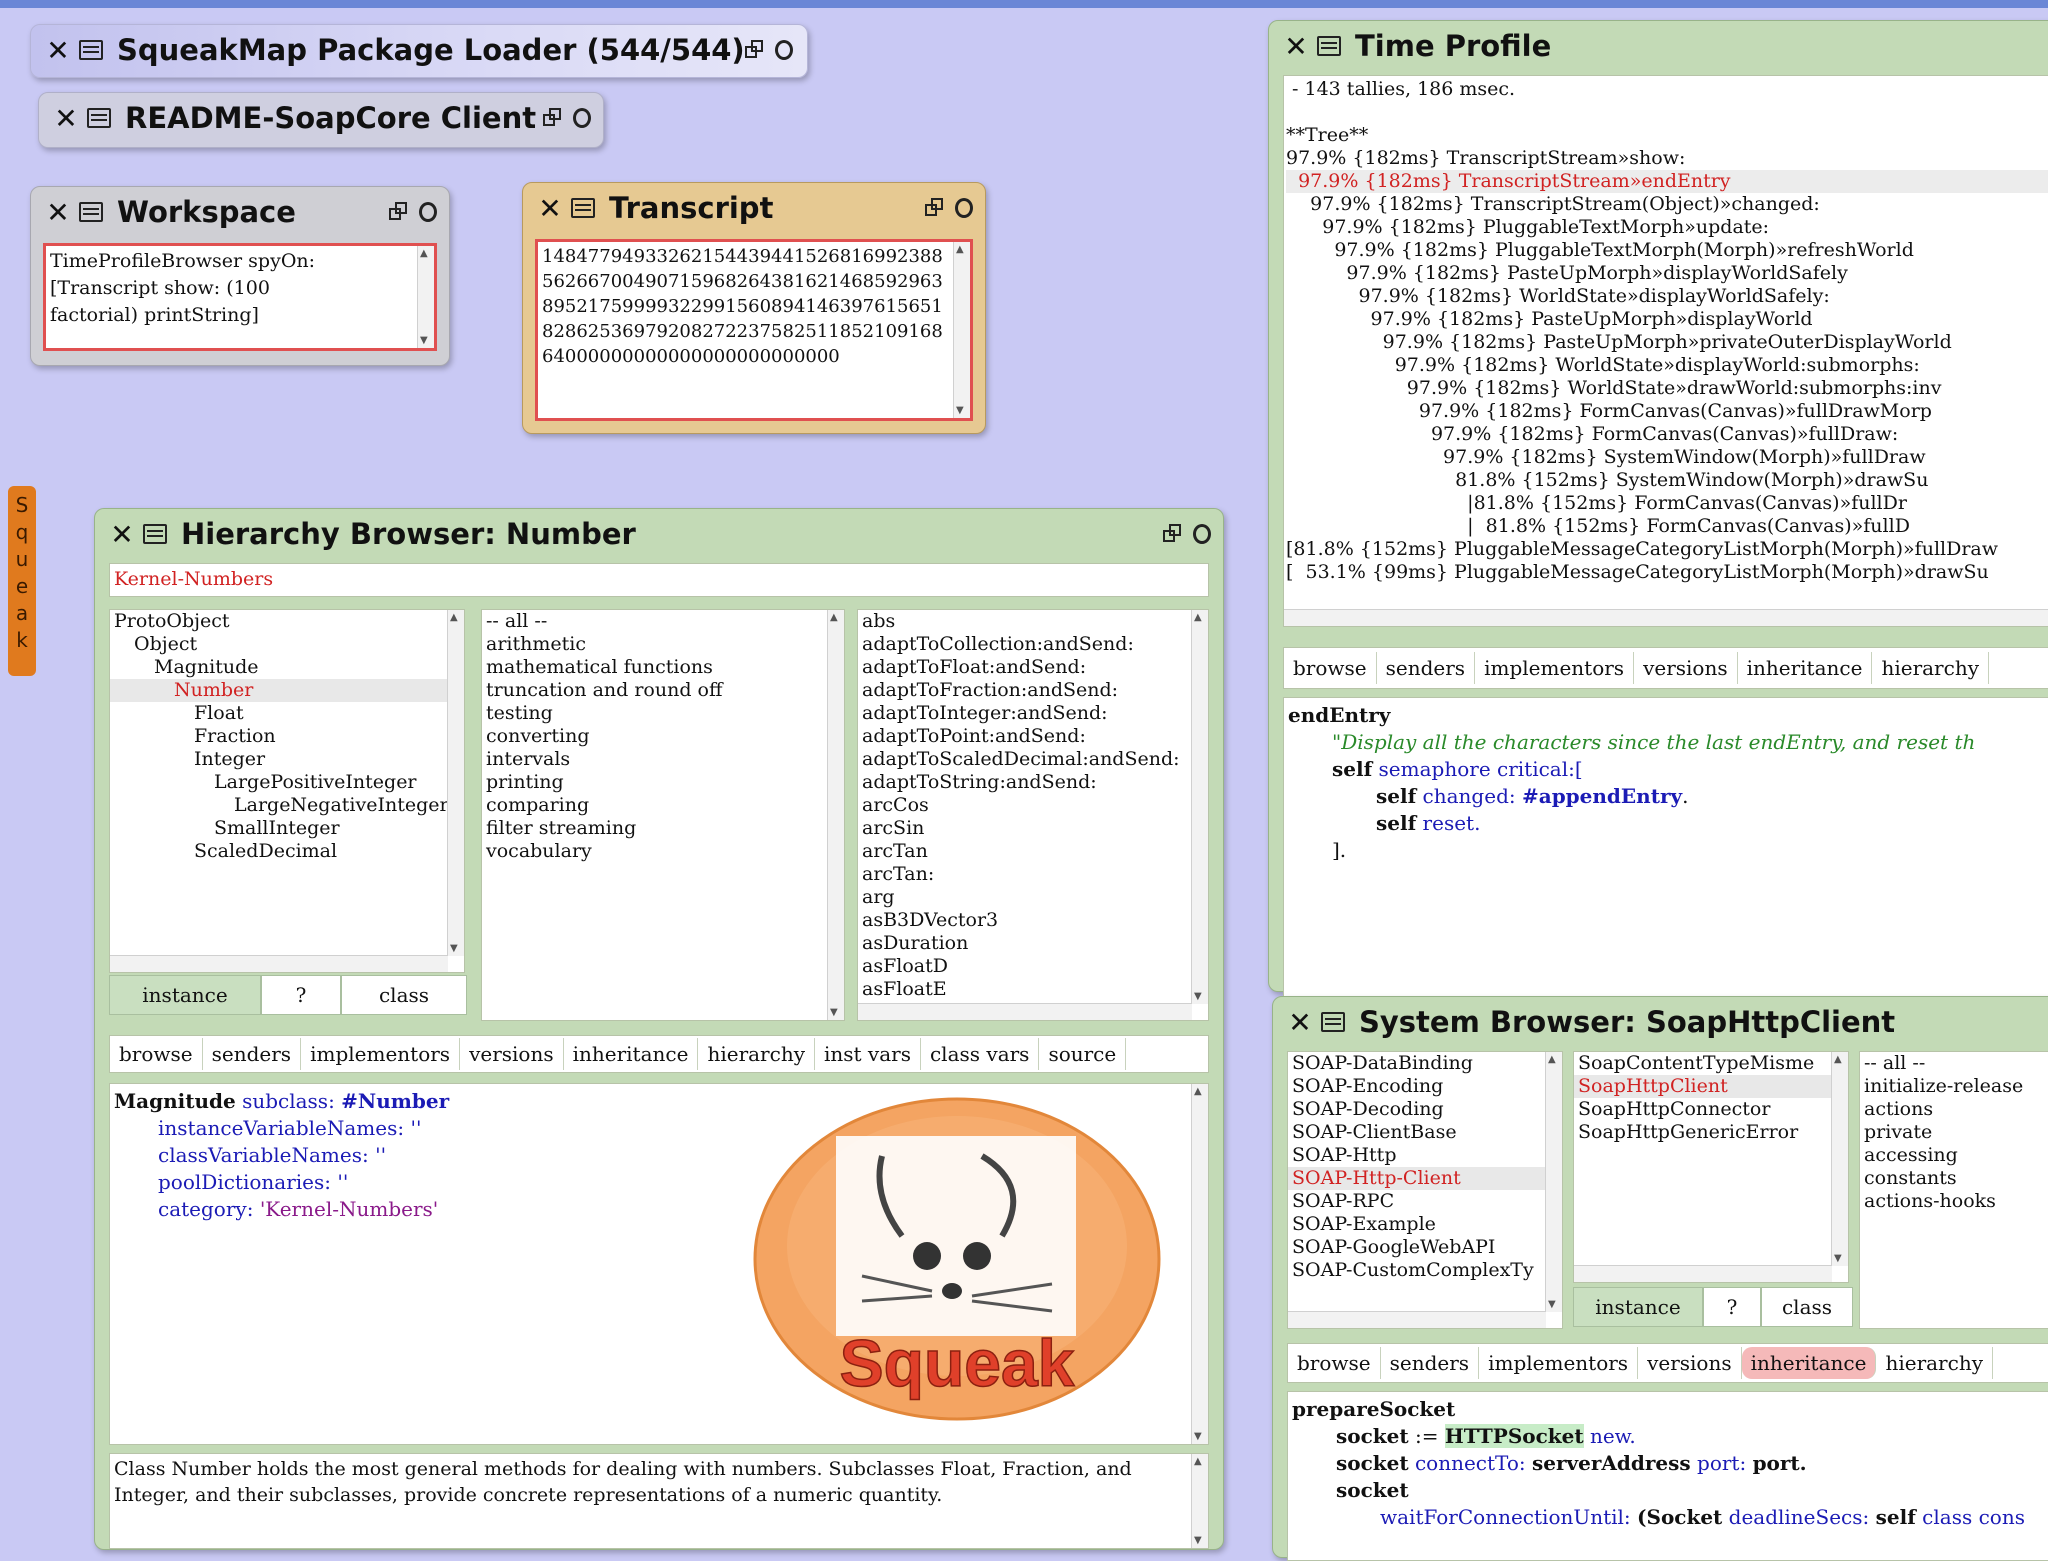 This screenshot has height=1561, width=2048. I want to click on category-list-item: SOAP-RPC, so click(1425, 1201).